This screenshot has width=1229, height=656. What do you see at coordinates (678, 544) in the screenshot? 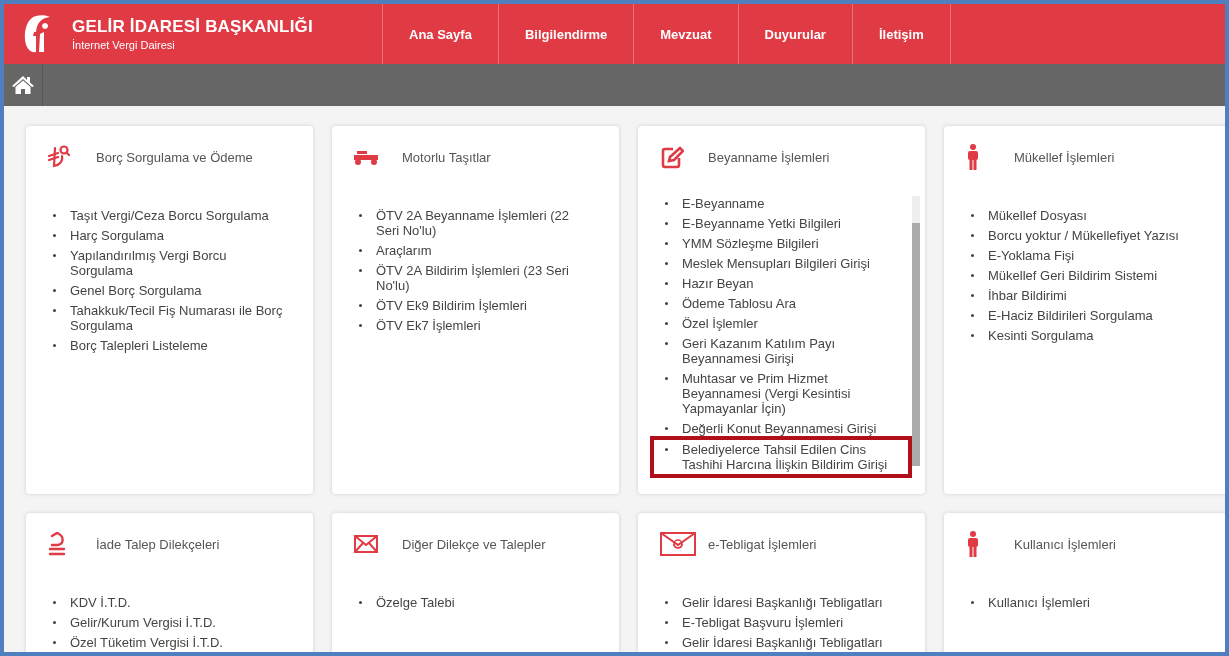
I see `email-envelope-icon` at bounding box center [678, 544].